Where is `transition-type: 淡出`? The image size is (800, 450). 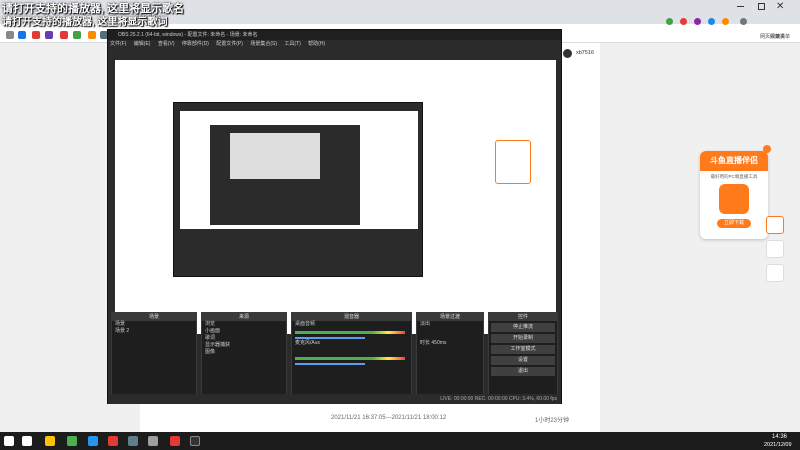
transition-type: 淡出 is located at coordinates (450, 324).